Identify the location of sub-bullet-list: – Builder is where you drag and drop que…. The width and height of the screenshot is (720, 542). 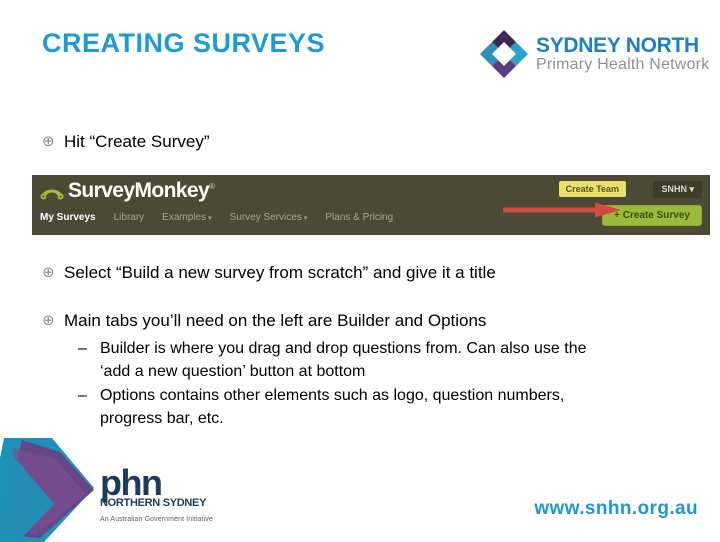
(358, 384).